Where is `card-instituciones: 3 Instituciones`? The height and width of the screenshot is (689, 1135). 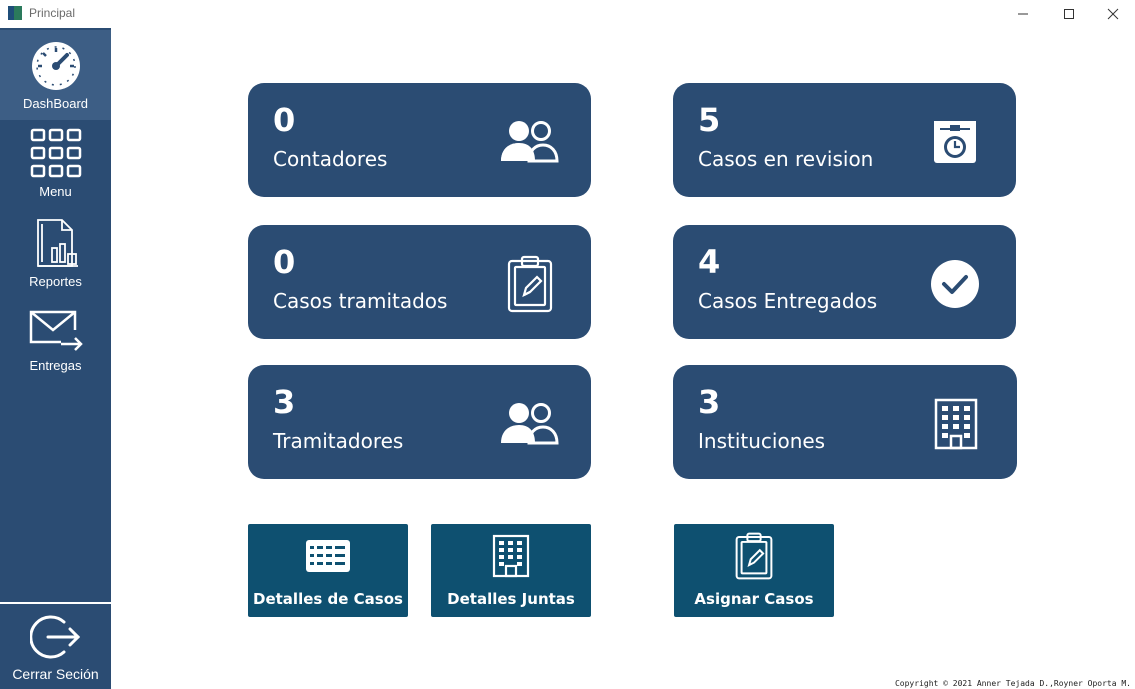
card-instituciones: 3 Instituciones is located at coordinates (845, 422).